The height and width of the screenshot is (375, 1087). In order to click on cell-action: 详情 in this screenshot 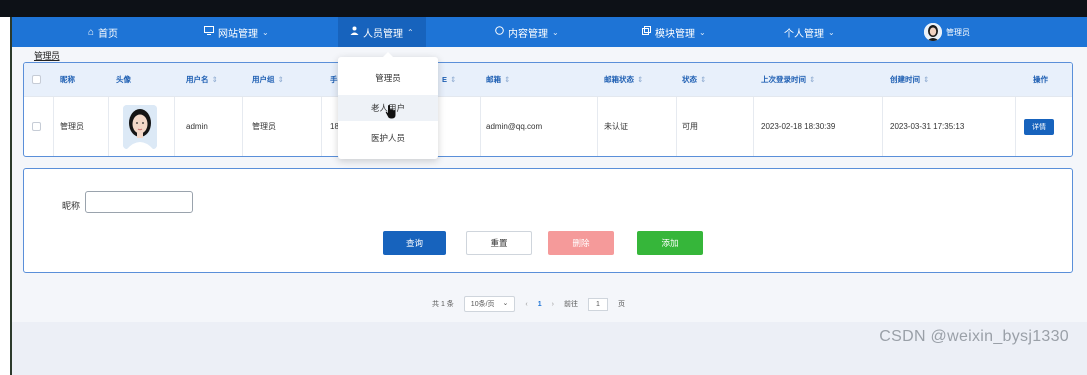, I will do `click(1039, 126)`.